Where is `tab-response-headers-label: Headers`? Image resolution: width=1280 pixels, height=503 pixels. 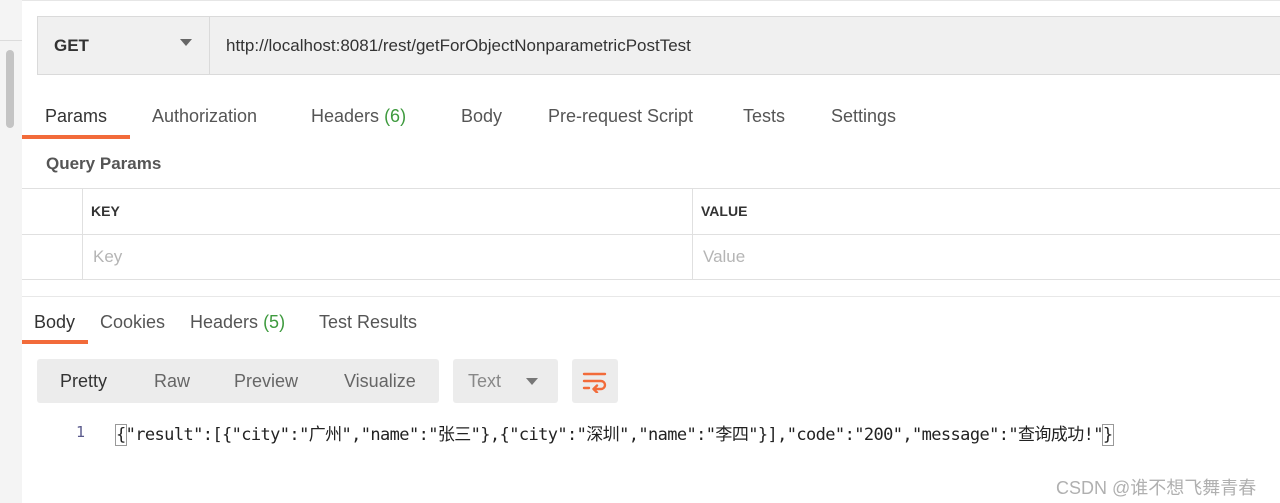 tab-response-headers-label: Headers is located at coordinates (224, 322).